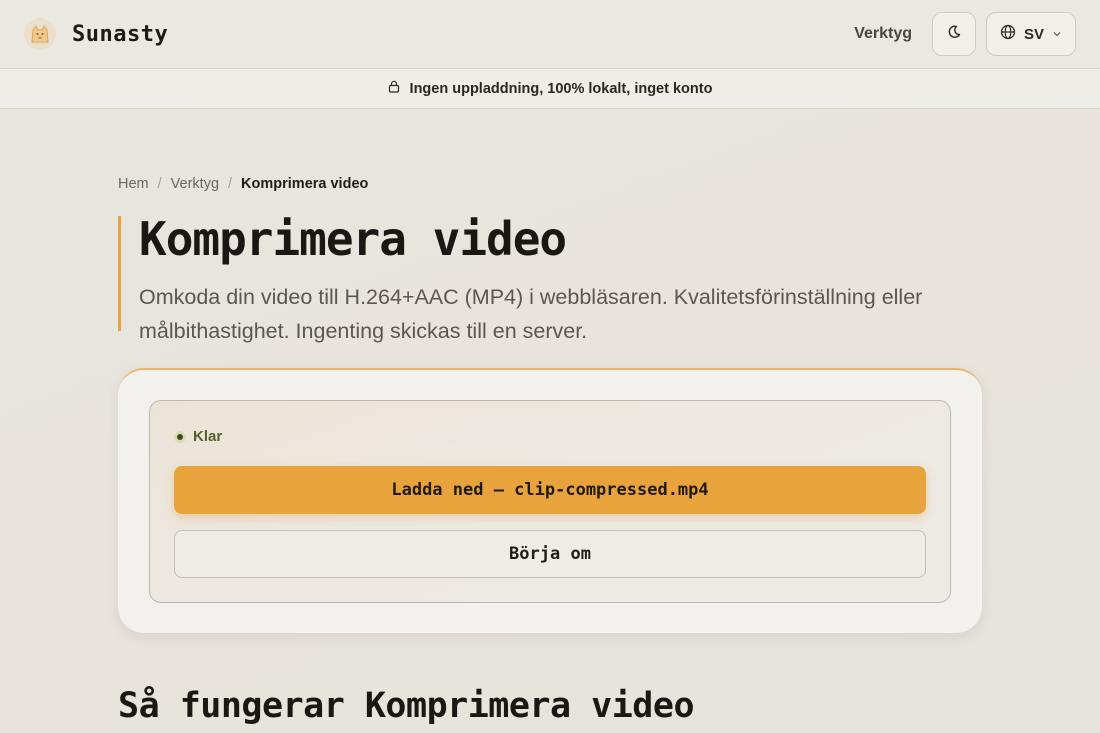 This screenshot has width=1100, height=733. I want to click on moon-icon, so click(954, 34).